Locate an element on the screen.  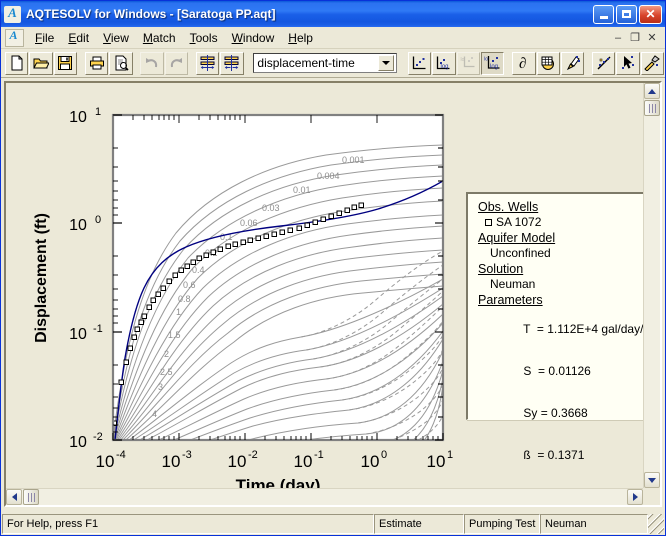
linear-linear-plot-button is located at coordinates (419, 63).